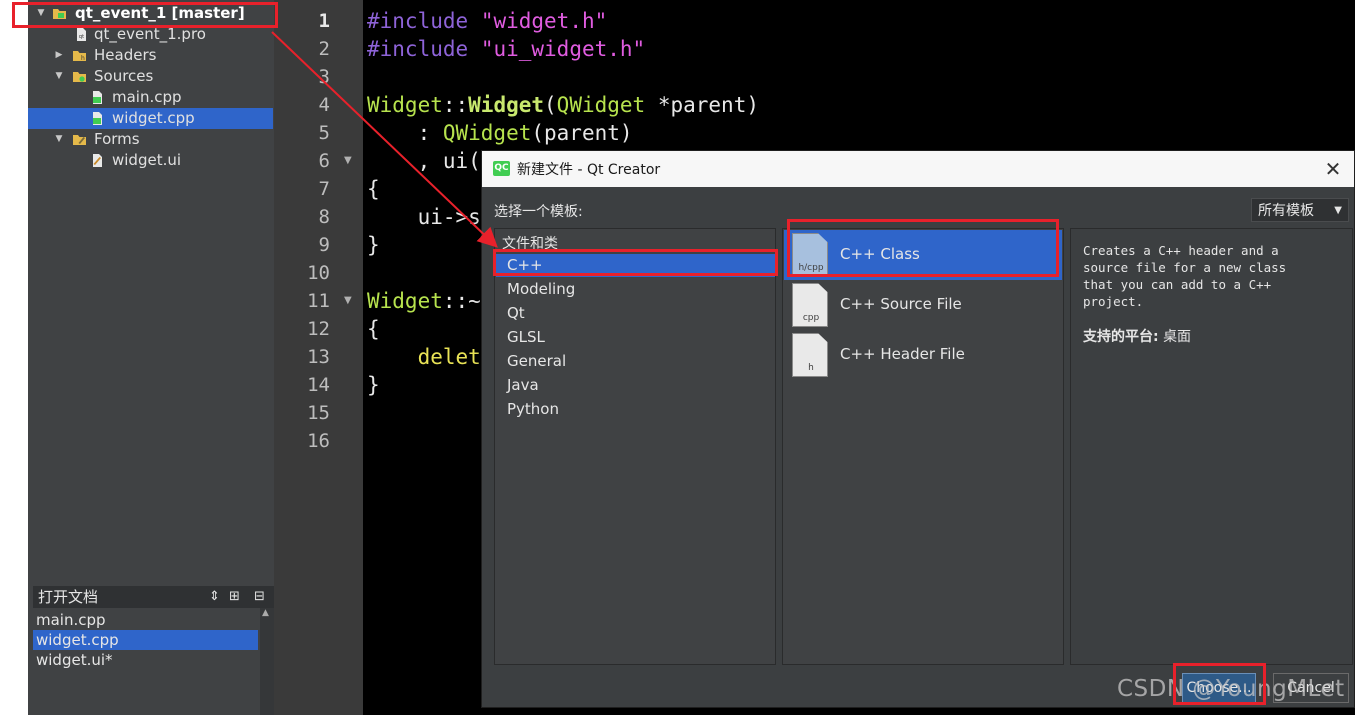 The width and height of the screenshot is (1355, 715). I want to click on category-glsl: GLSL, so click(635, 337).